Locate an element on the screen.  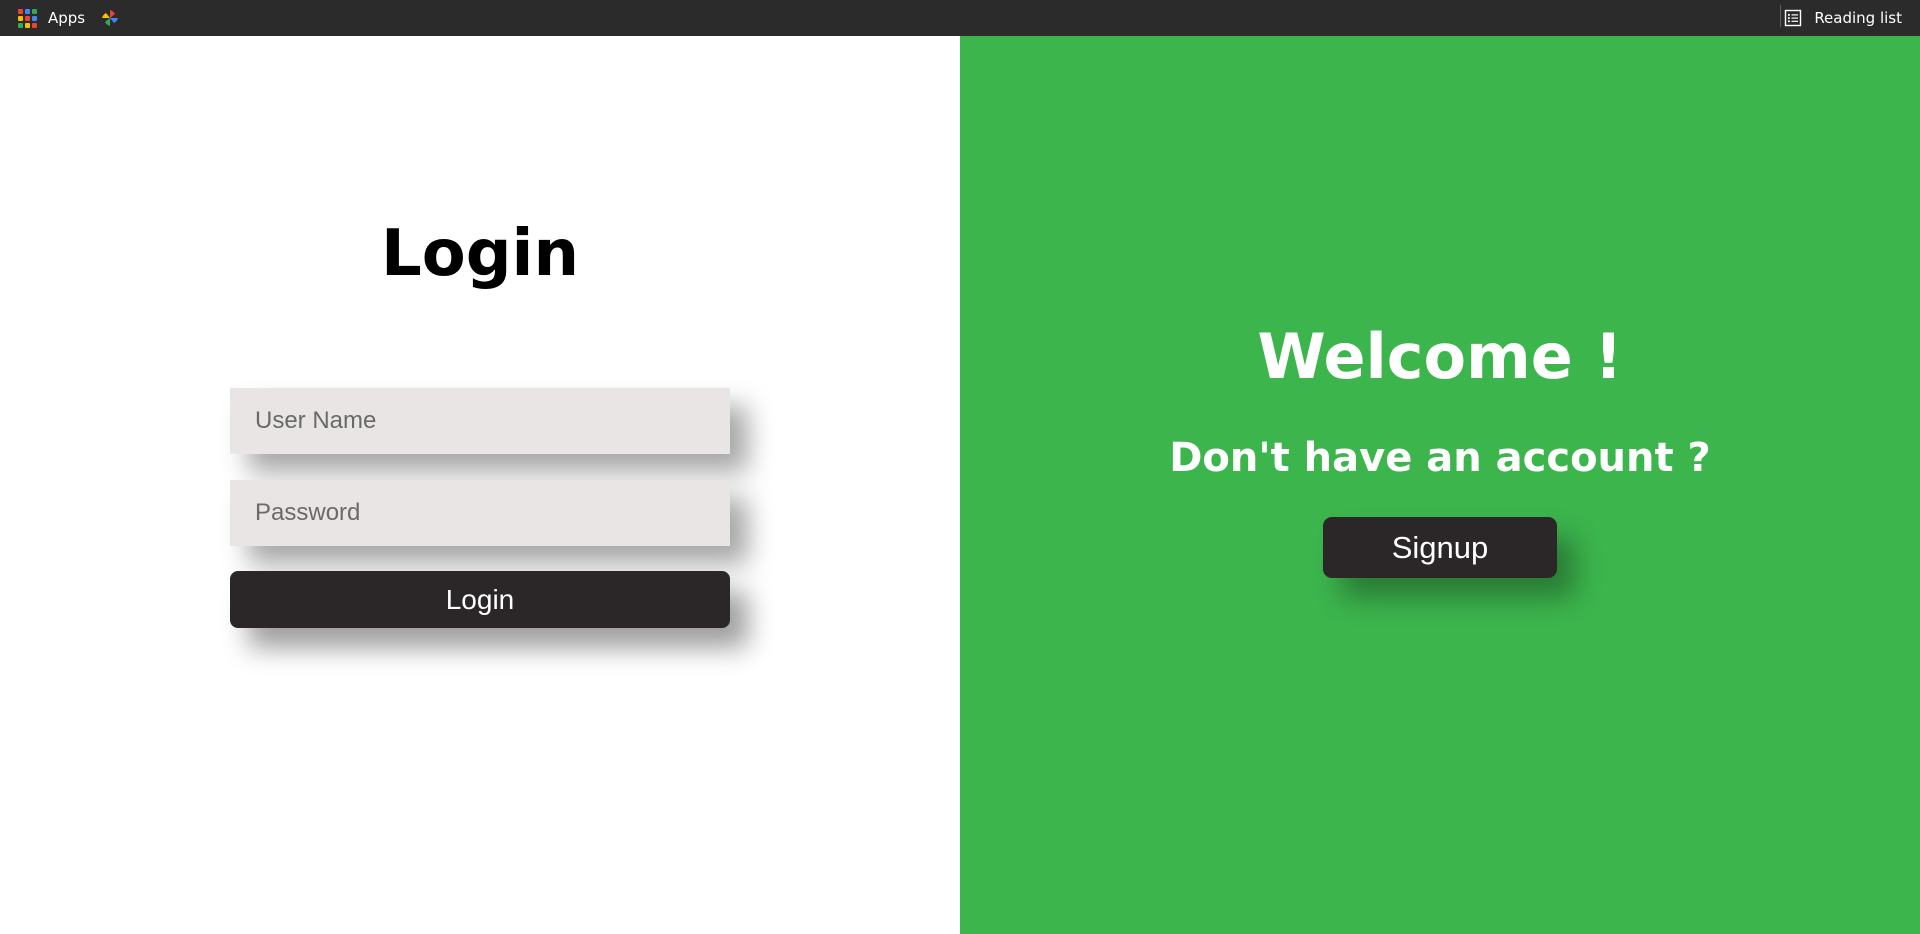
reading-list-button: Reading list is located at coordinates (1843, 18).